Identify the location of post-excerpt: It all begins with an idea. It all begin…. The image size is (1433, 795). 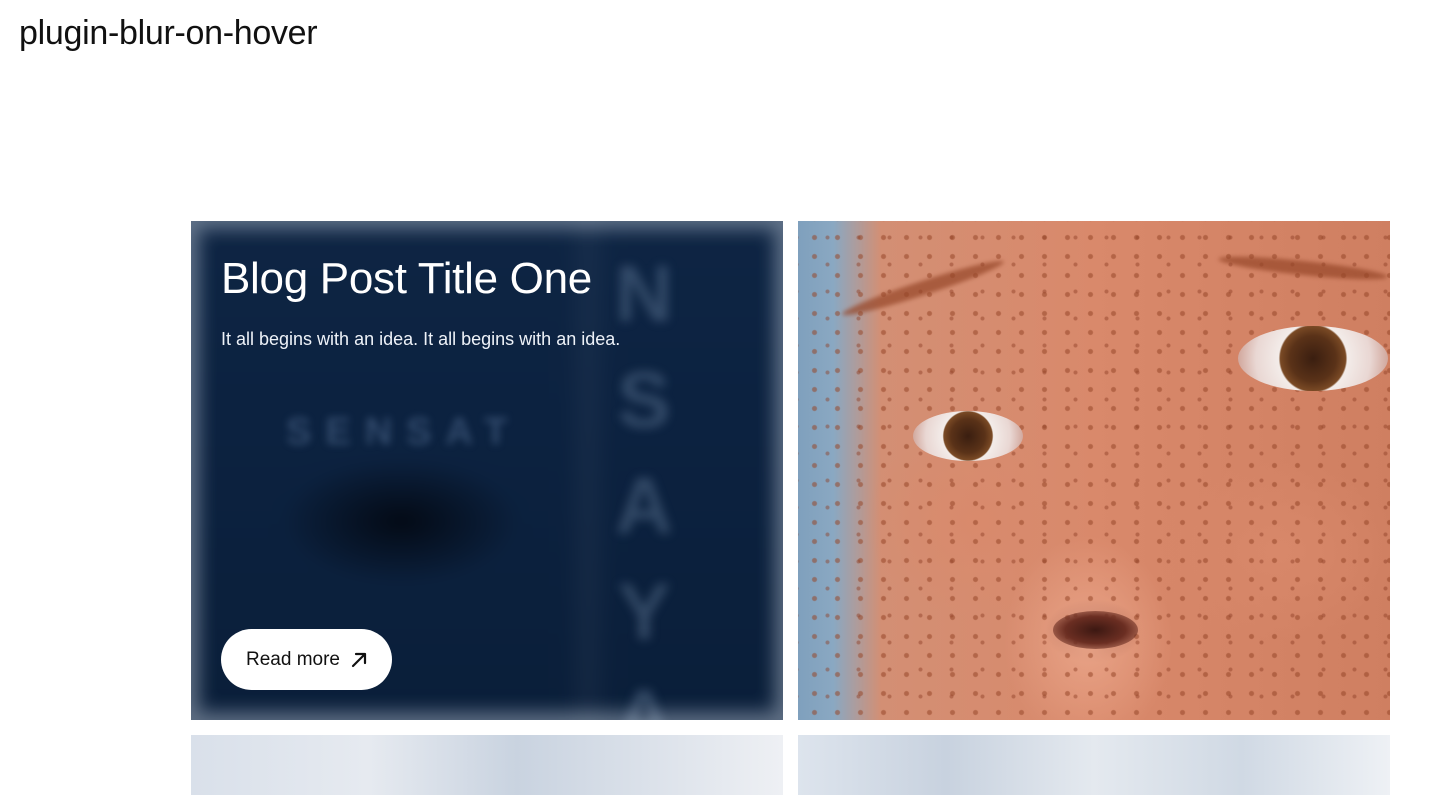
(421, 338).